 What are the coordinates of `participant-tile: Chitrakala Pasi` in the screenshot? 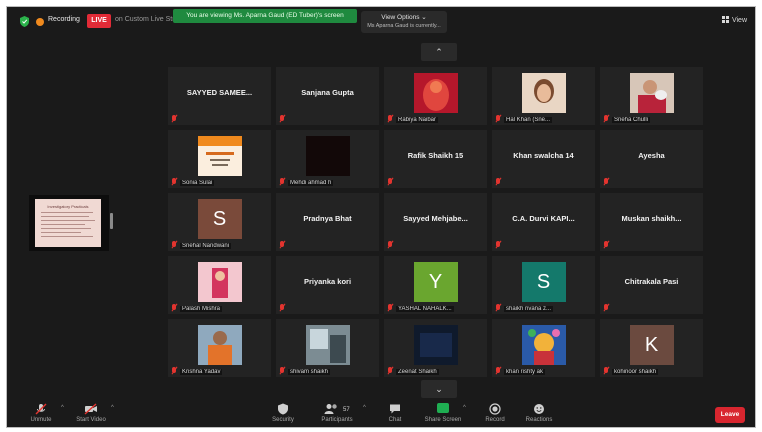 It's located at (651, 285).